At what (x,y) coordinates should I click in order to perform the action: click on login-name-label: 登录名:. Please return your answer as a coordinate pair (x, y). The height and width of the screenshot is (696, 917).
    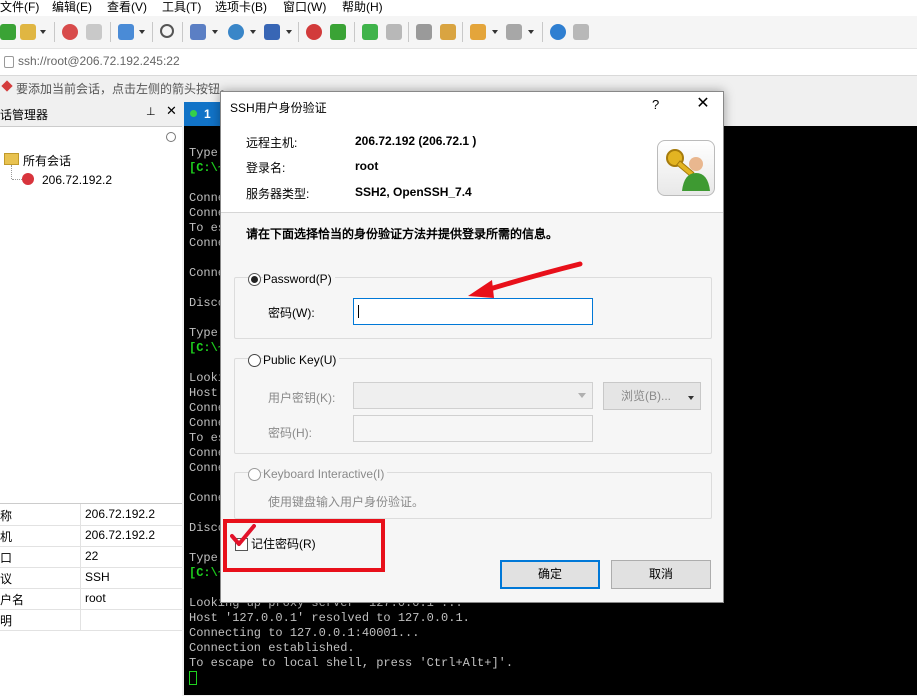
    Looking at the image, I should click on (266, 168).